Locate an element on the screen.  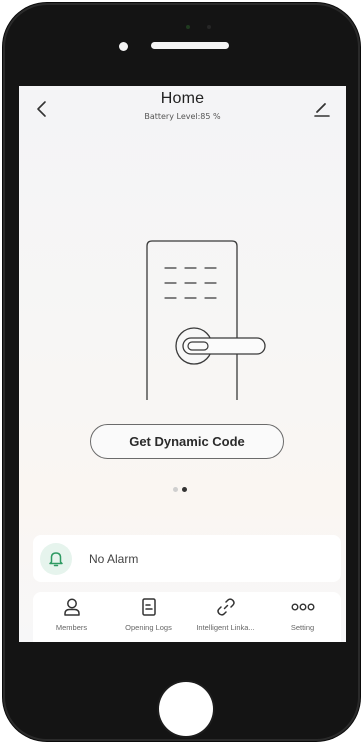
nav-item-members: Members is located at coordinates (71, 617).